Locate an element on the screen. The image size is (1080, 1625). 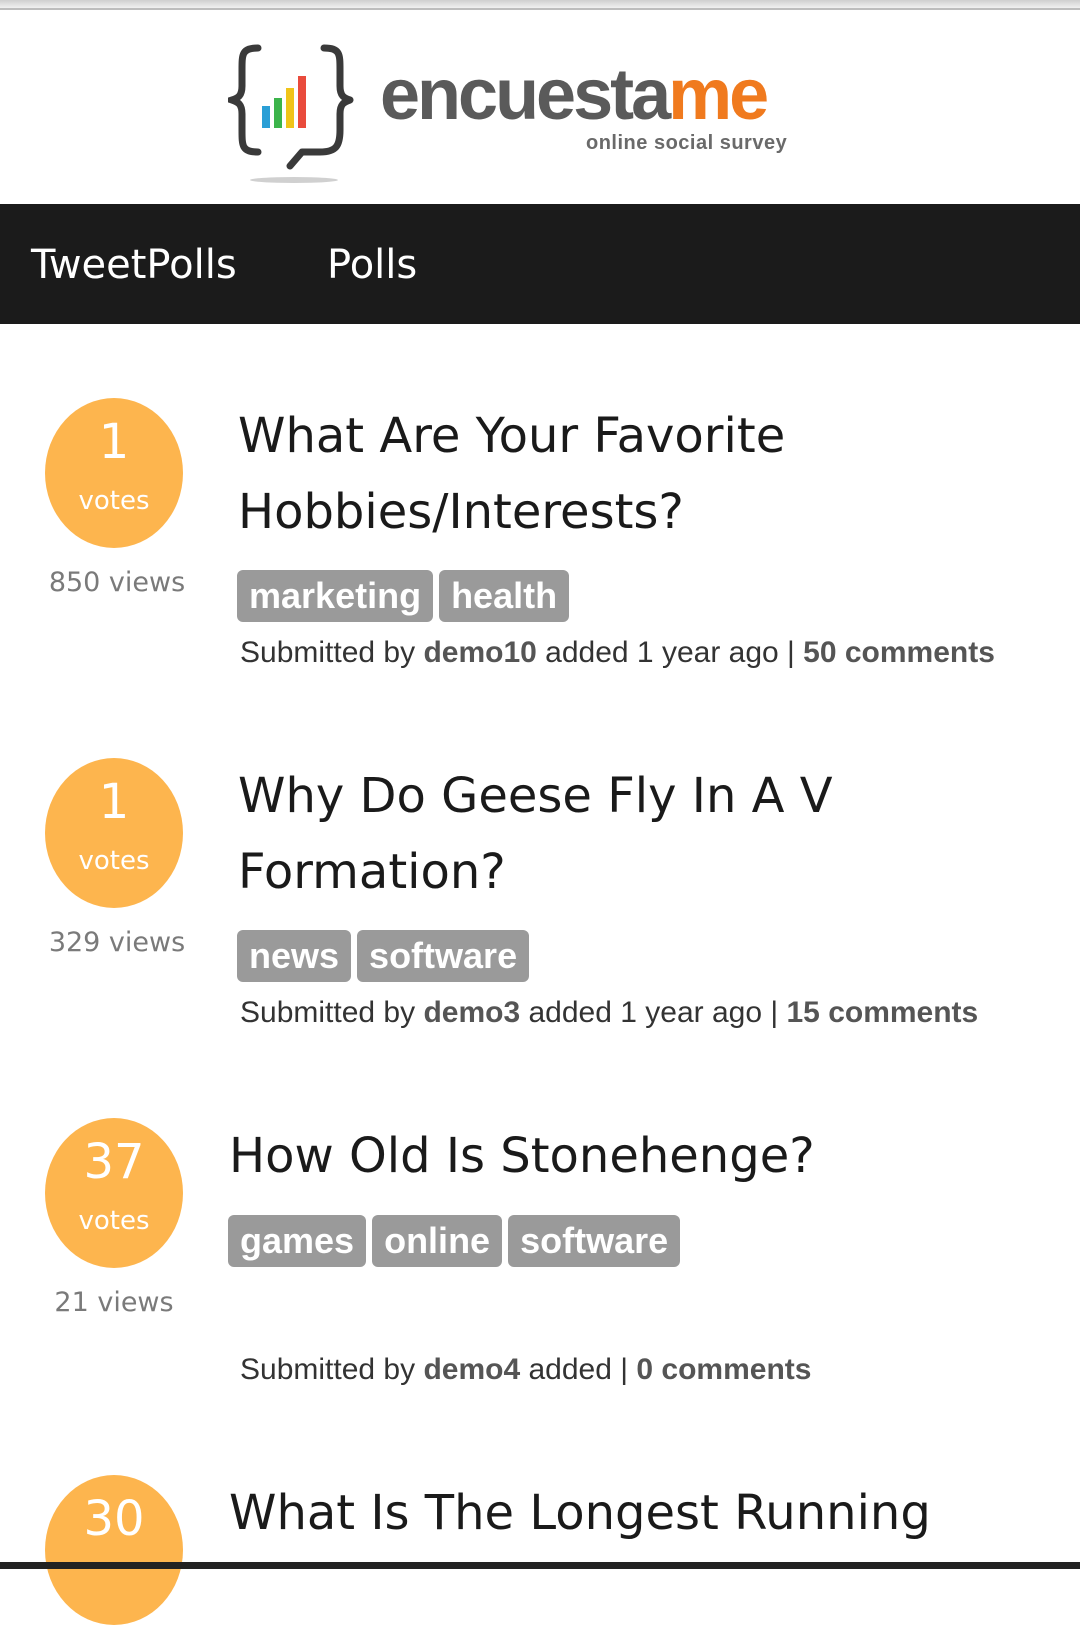
poll-title-line: Hobbies/Interests? is located at coordinates (461, 512).